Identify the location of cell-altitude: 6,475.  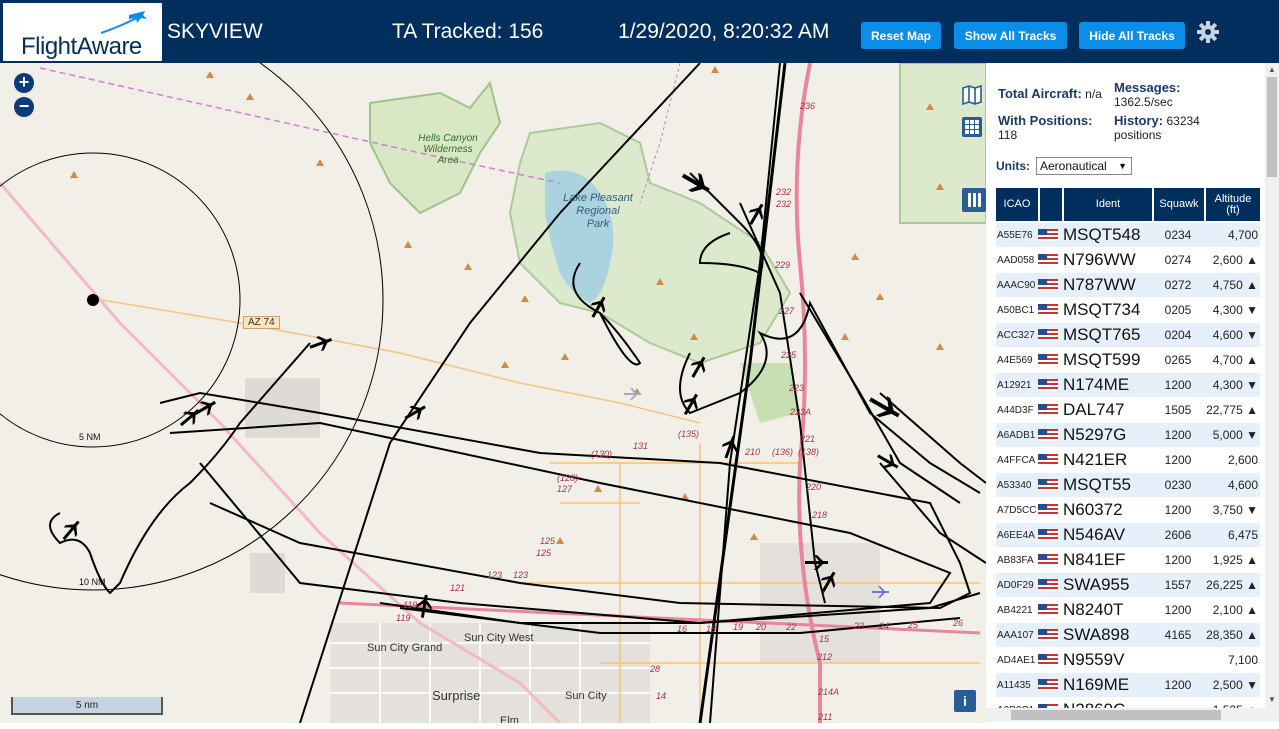
(1232, 535).